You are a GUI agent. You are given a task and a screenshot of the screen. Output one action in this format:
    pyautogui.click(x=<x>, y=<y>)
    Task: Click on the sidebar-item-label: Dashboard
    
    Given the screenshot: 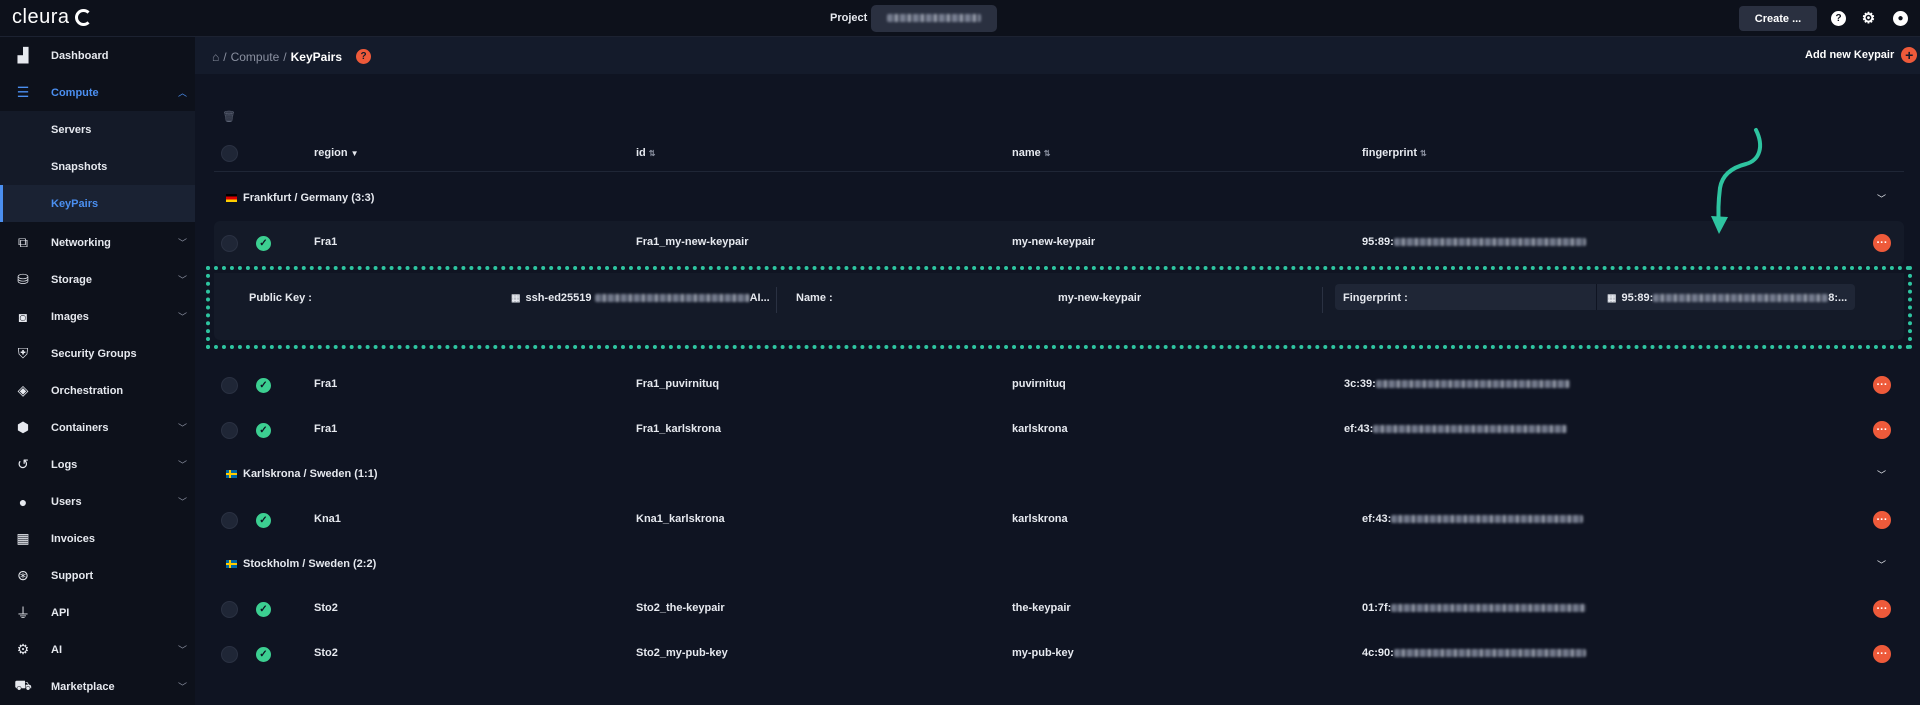 What is the action you would take?
    pyautogui.click(x=80, y=55)
    